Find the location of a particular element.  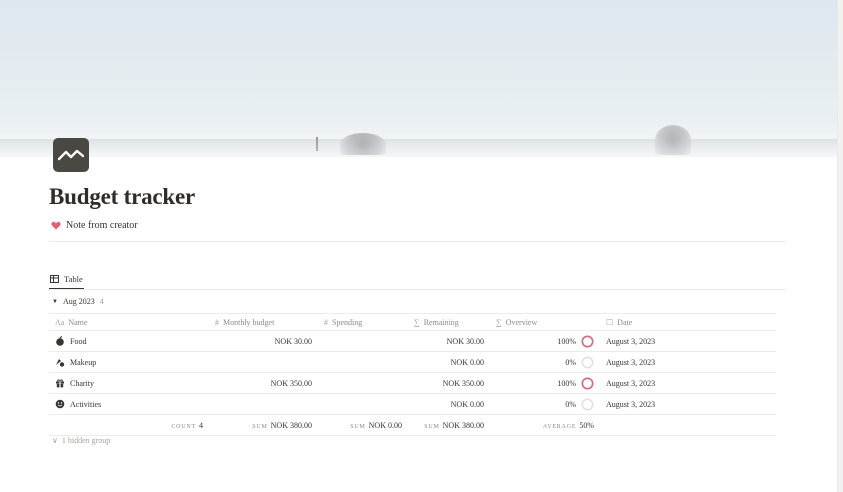

calc-label: AVERAGE is located at coordinates (559, 426).